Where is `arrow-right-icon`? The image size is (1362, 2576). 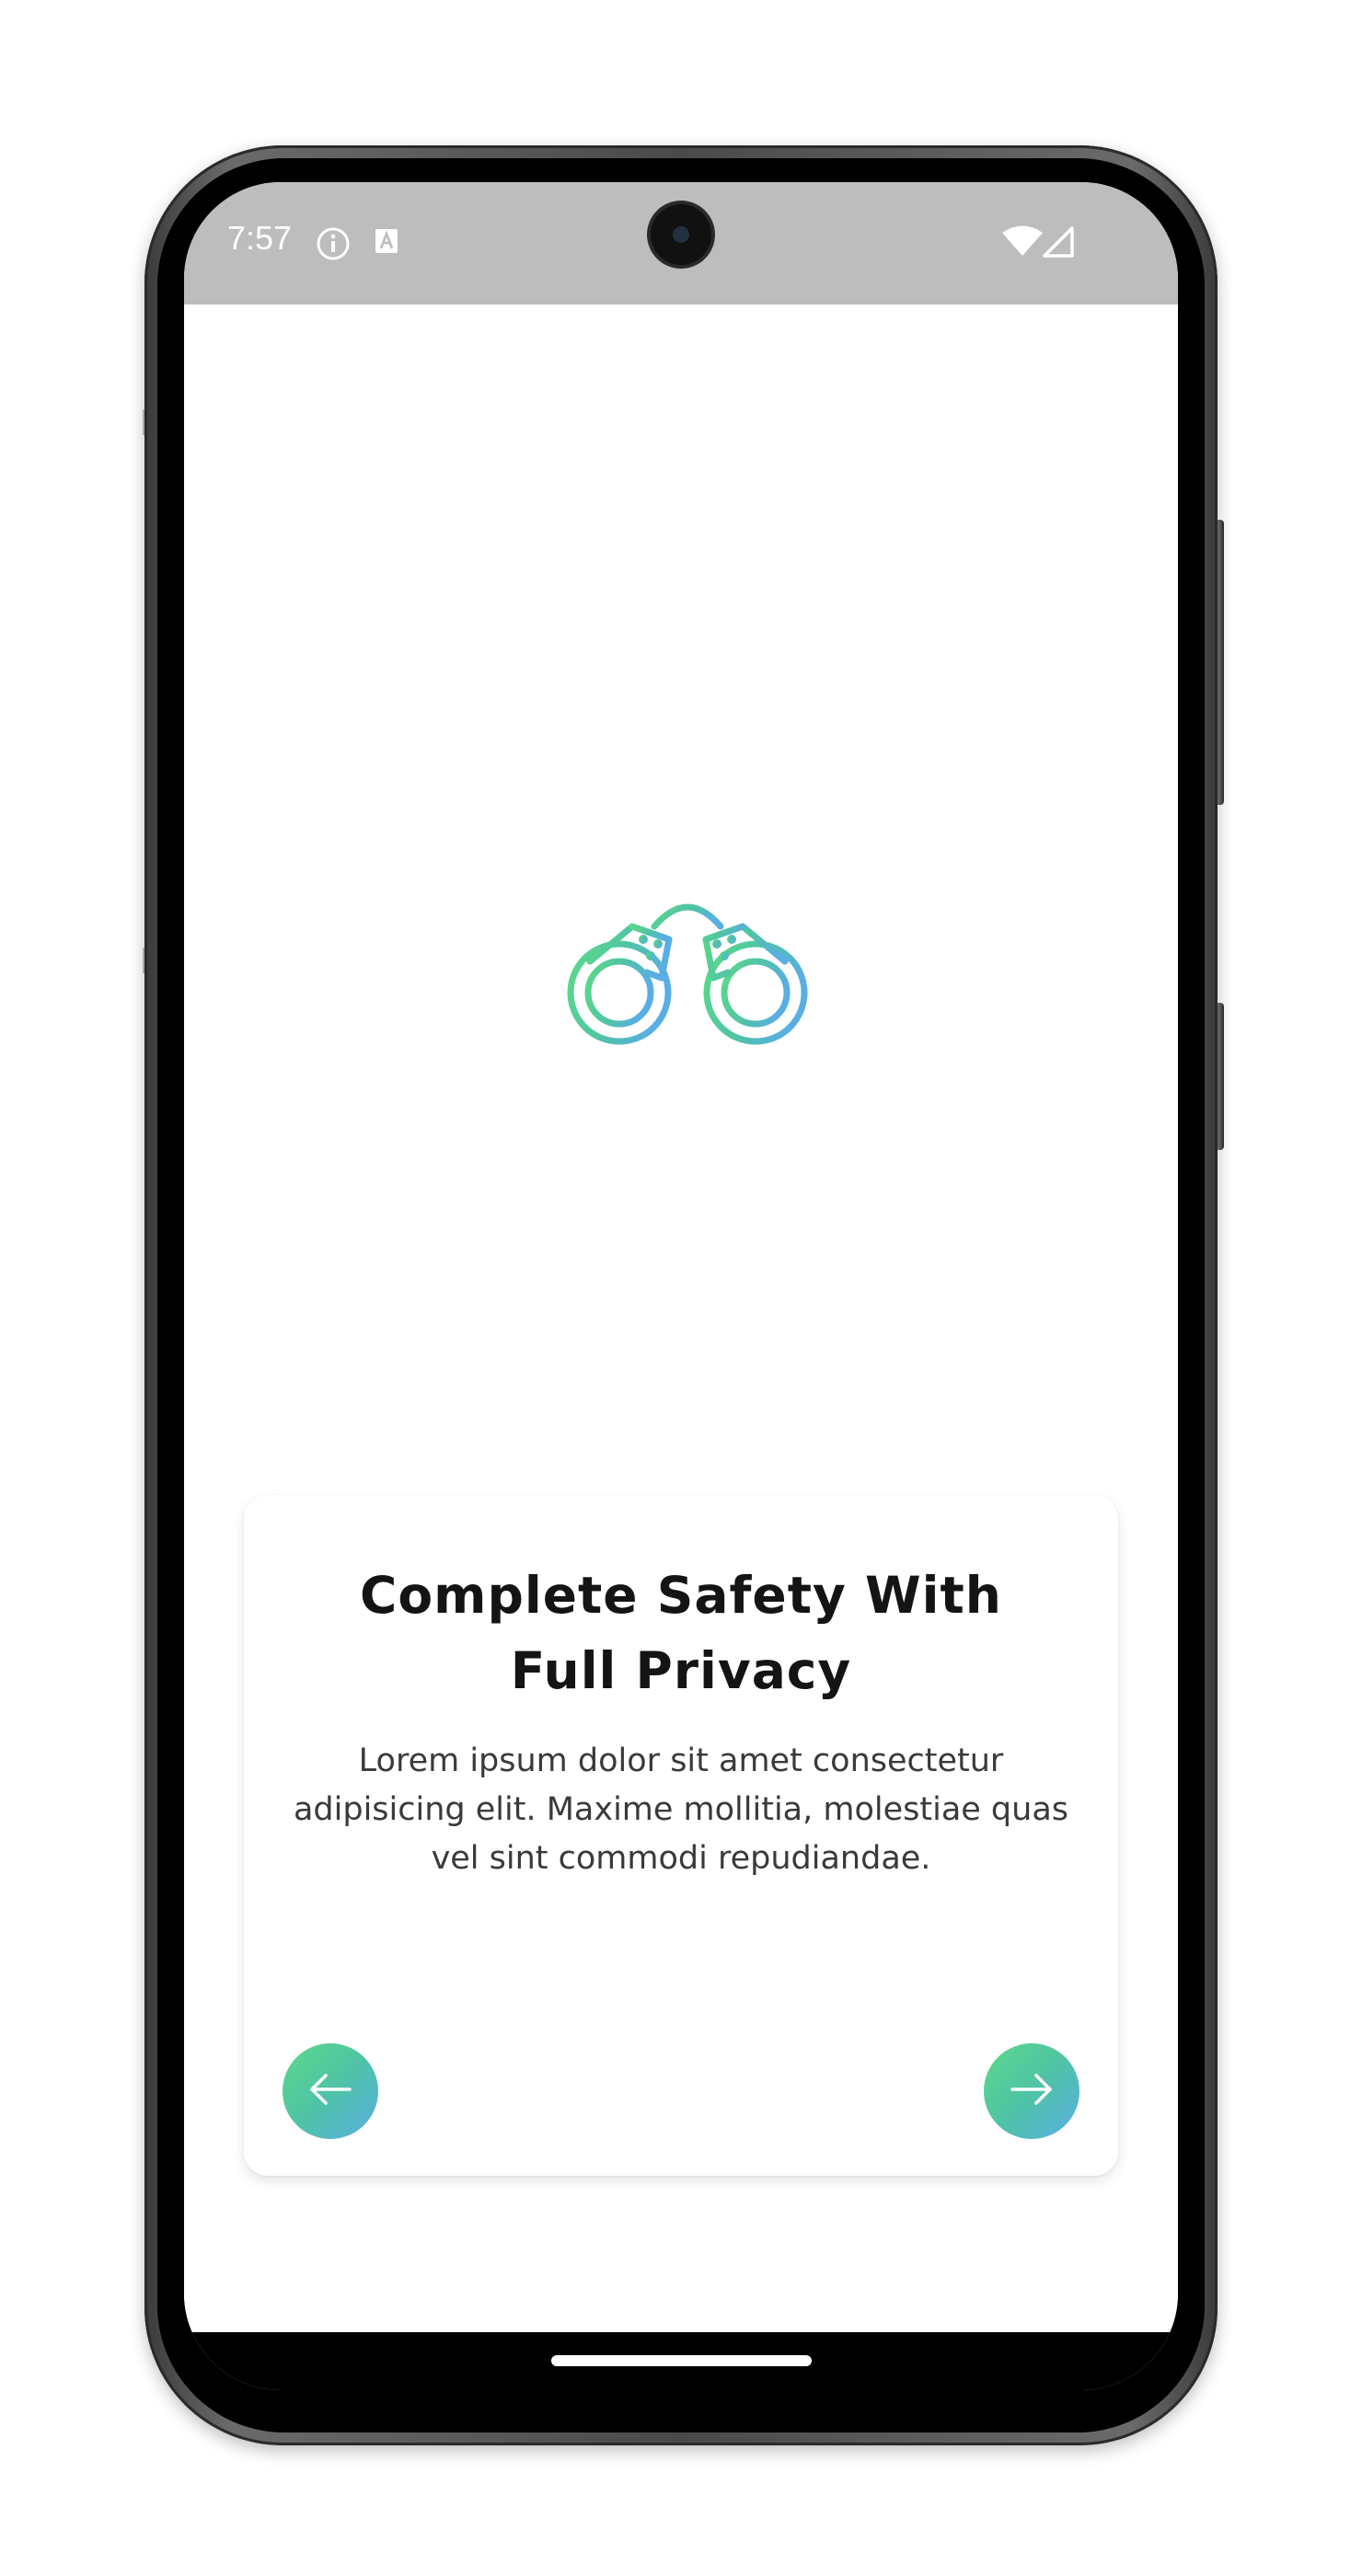
arrow-right-icon is located at coordinates (1032, 2091).